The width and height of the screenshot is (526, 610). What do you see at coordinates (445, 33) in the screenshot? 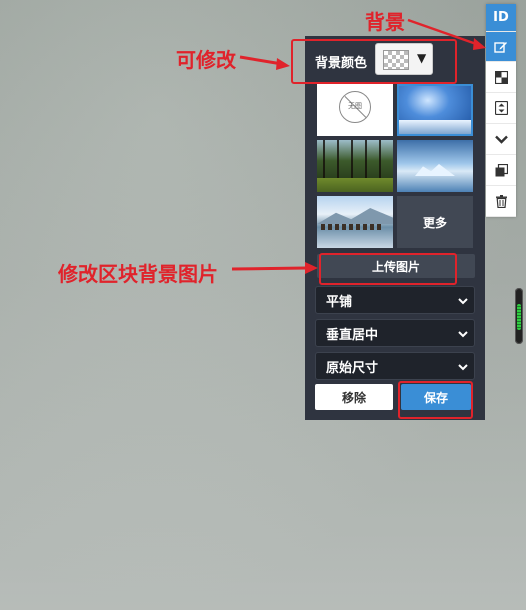
I see `arrow-background` at bounding box center [445, 33].